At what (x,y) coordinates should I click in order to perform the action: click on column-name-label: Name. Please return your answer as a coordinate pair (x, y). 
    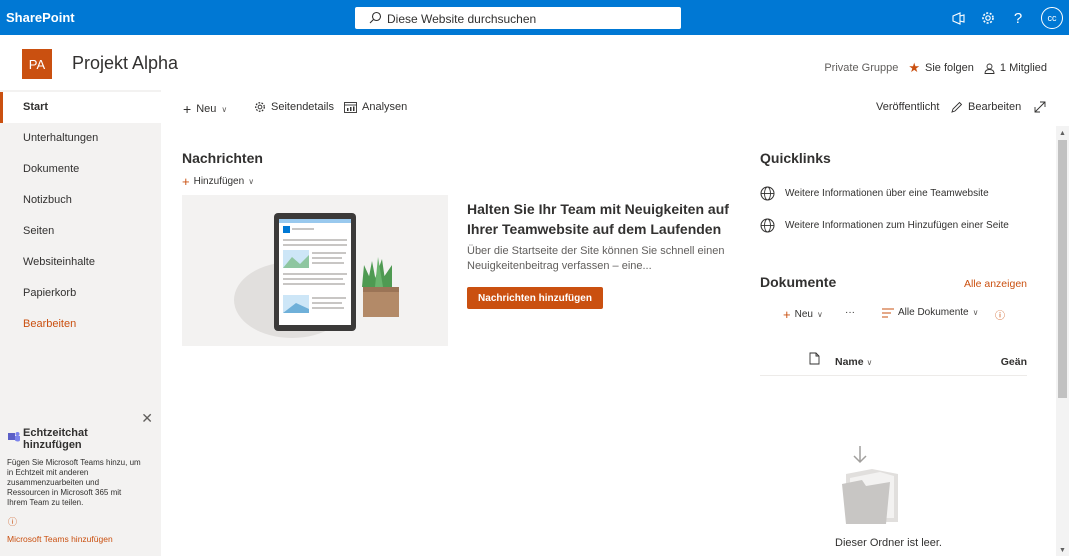
    Looking at the image, I should click on (849, 362).